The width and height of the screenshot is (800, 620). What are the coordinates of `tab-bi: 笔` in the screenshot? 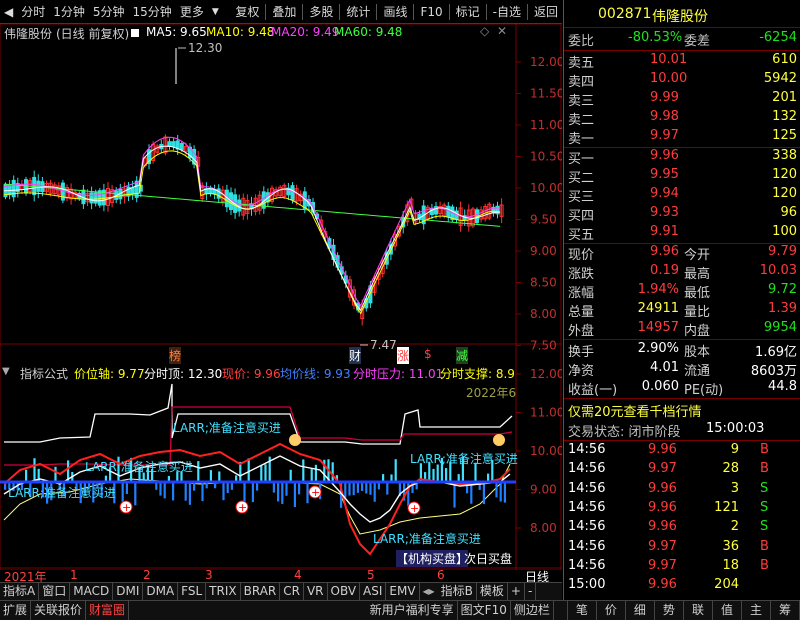 It's located at (582, 610).